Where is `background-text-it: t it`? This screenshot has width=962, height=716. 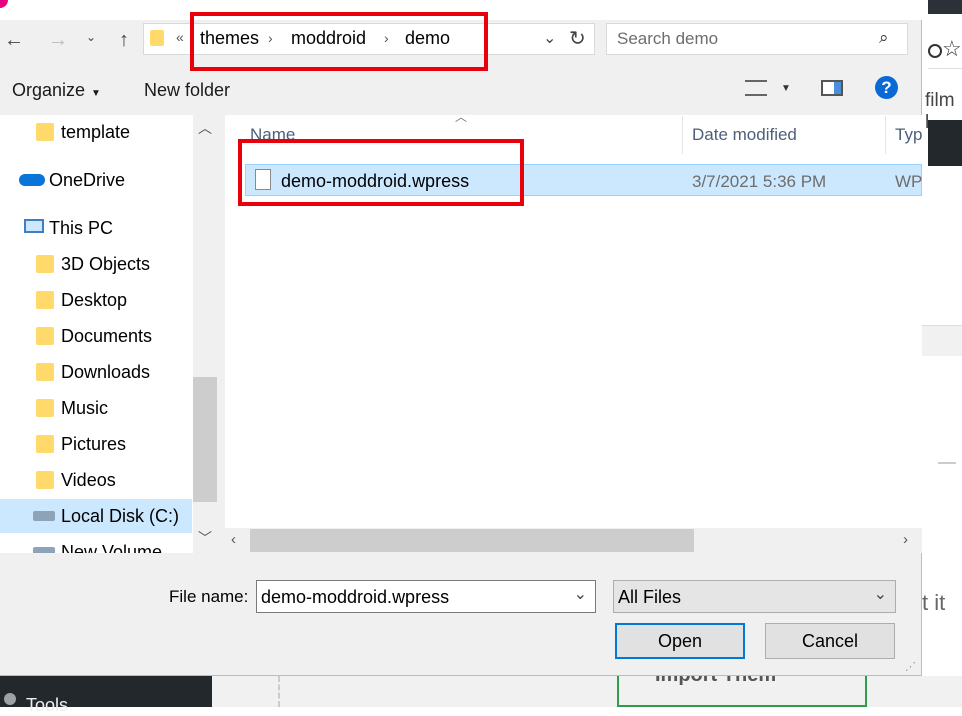
background-text-it: t it is located at coordinates (934, 602).